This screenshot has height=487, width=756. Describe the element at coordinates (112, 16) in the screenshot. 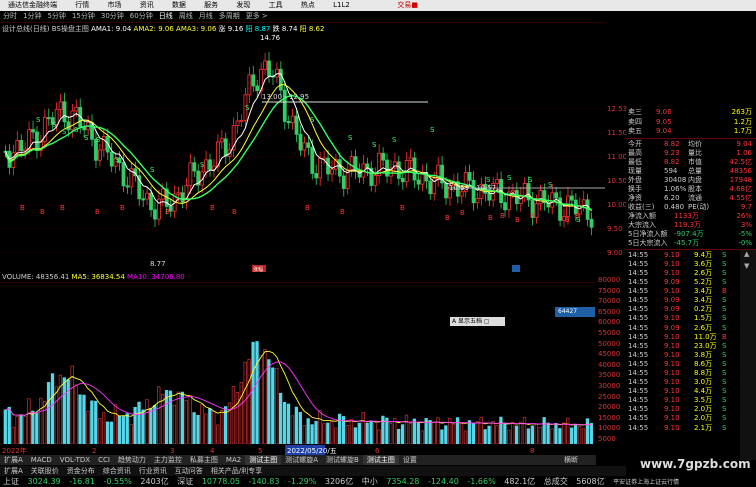

I see `period-tab: 30分钟` at that location.